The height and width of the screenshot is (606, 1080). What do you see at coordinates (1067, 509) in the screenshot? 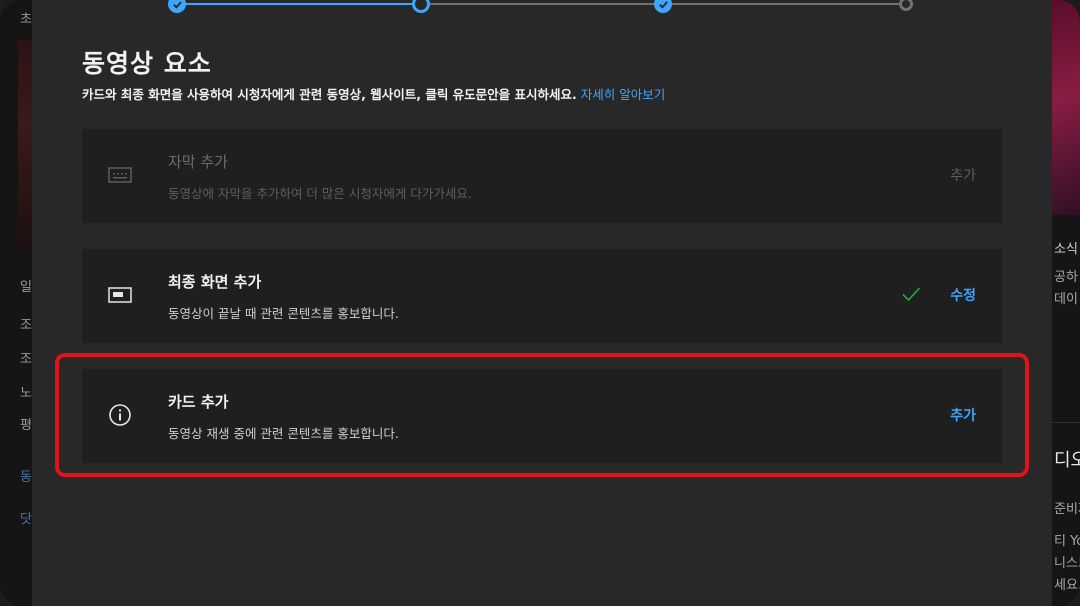
I see `background-text: 준비자` at bounding box center [1067, 509].